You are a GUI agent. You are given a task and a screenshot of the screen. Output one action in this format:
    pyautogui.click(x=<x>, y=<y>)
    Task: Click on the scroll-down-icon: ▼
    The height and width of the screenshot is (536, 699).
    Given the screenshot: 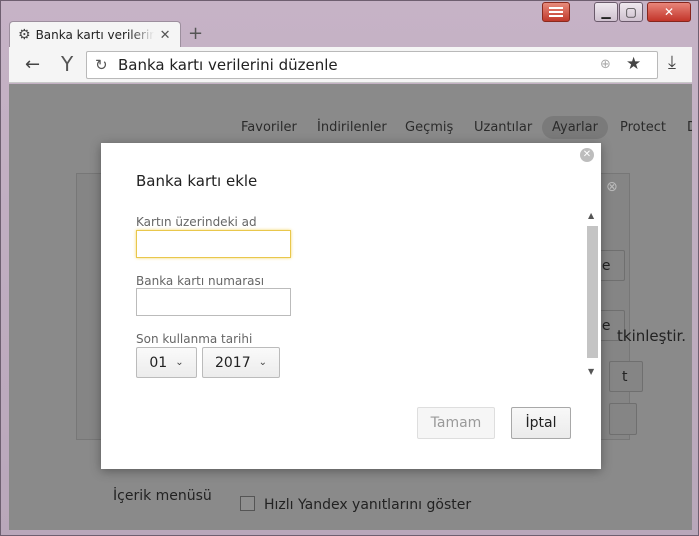 What is the action you would take?
    pyautogui.click(x=591, y=371)
    